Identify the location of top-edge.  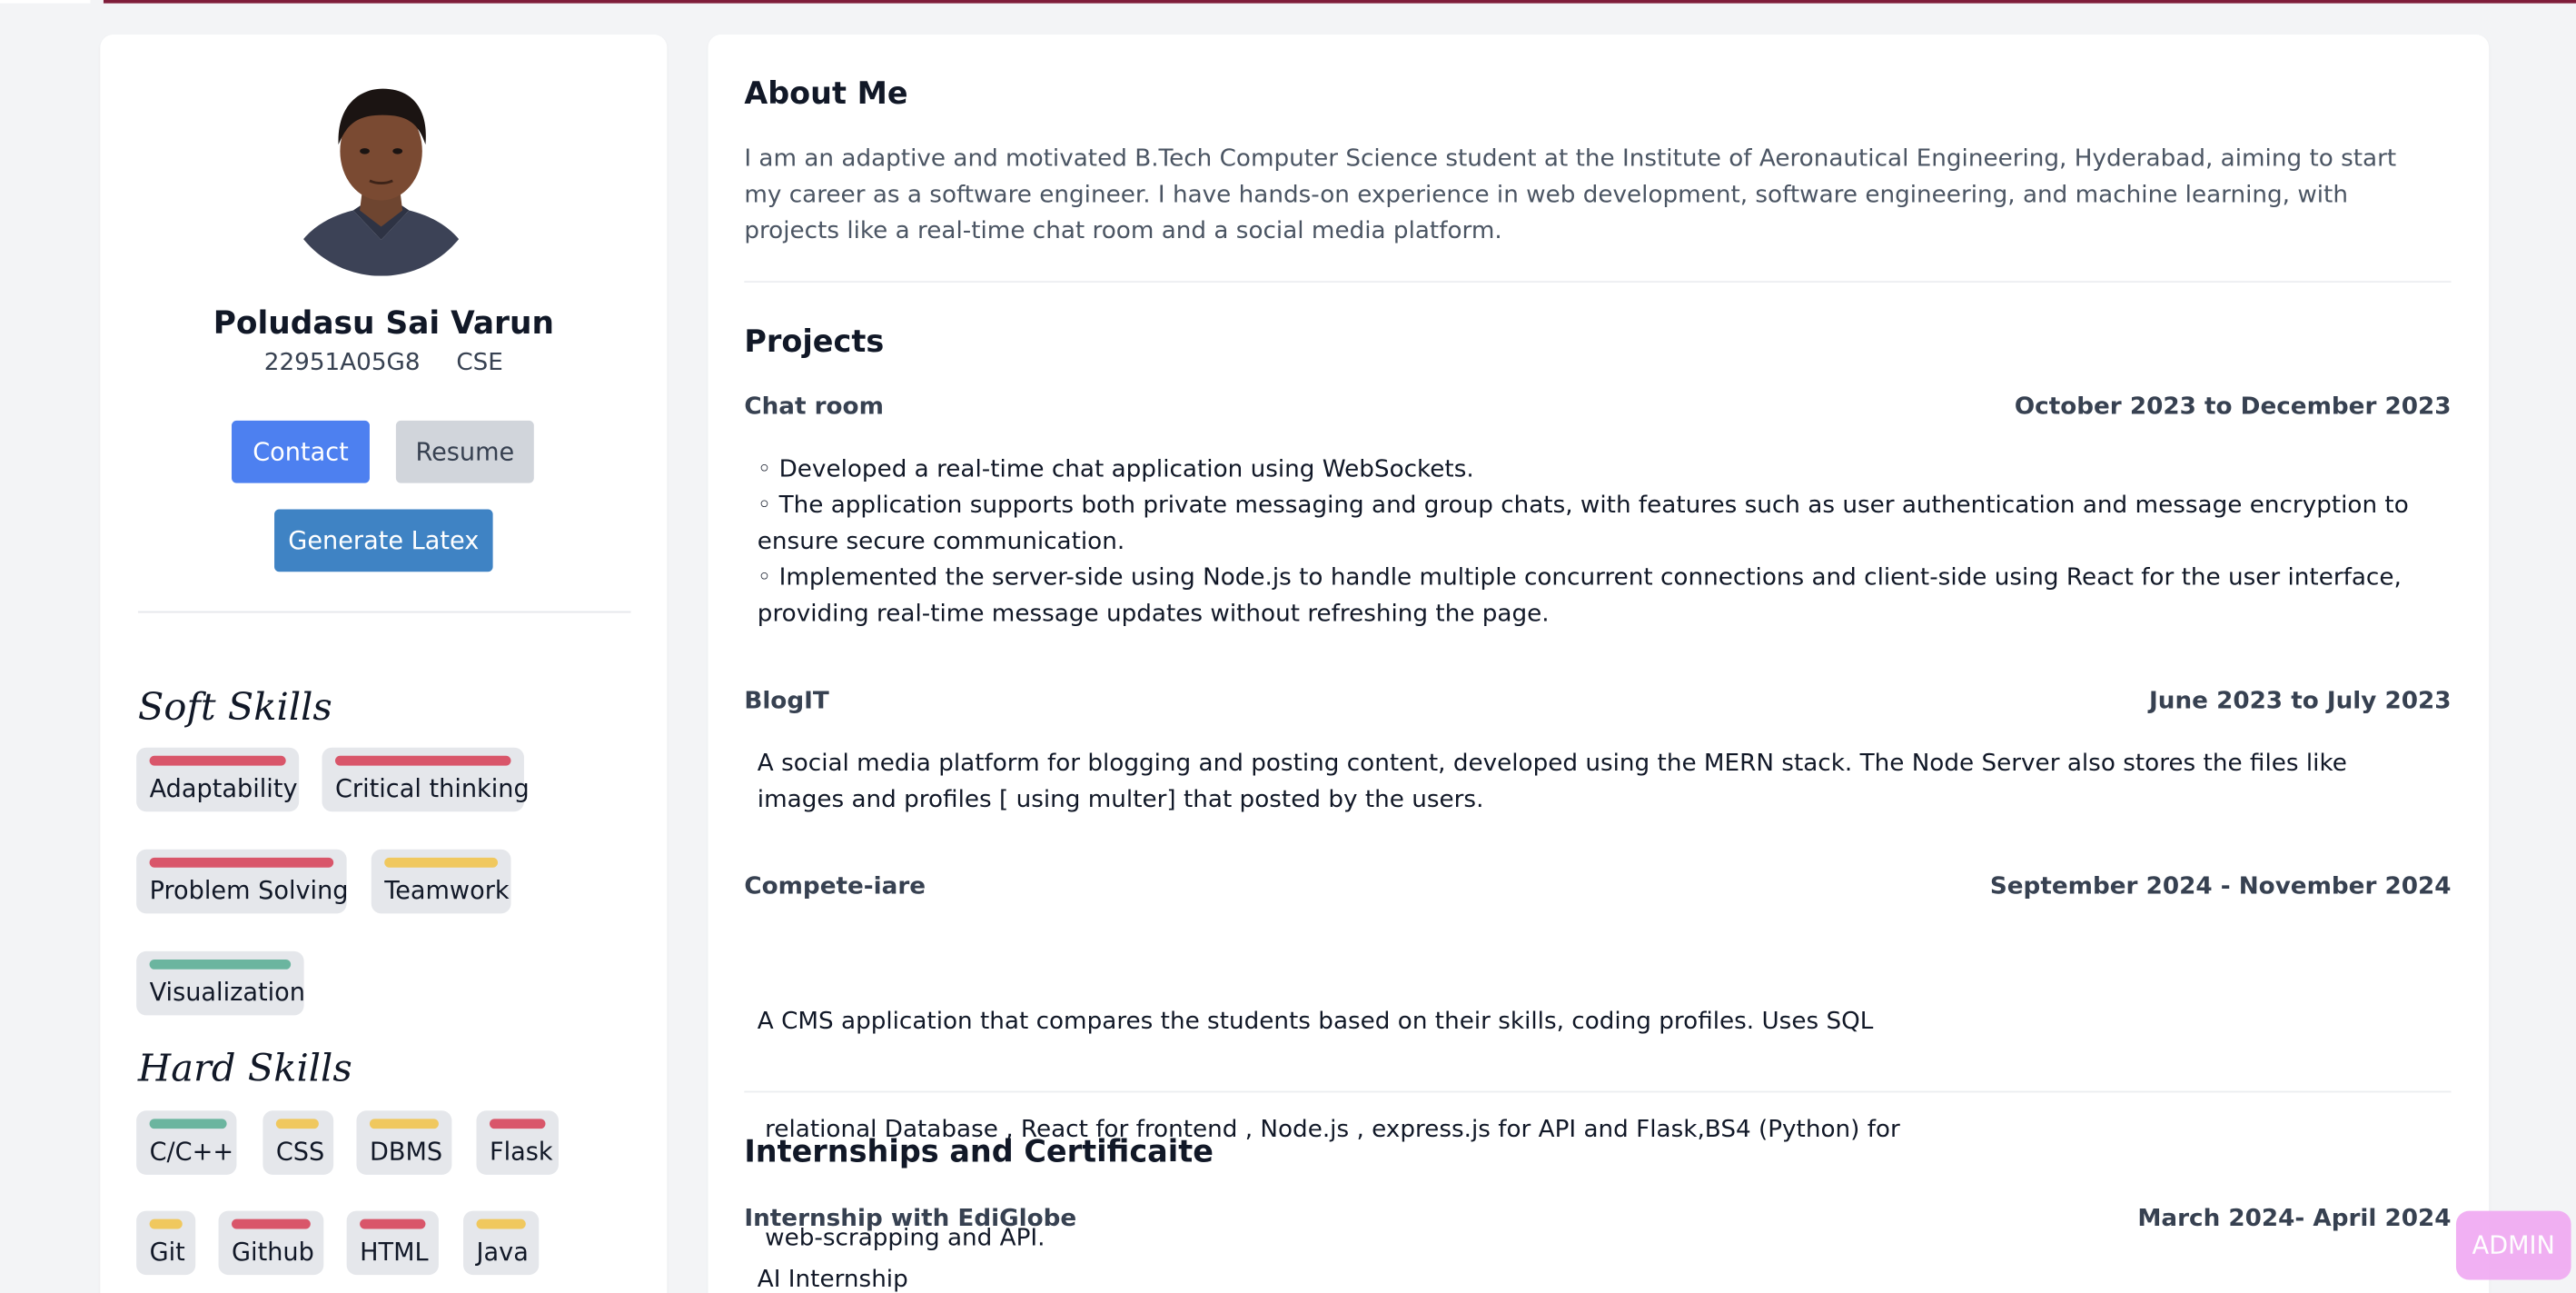
(45, 2).